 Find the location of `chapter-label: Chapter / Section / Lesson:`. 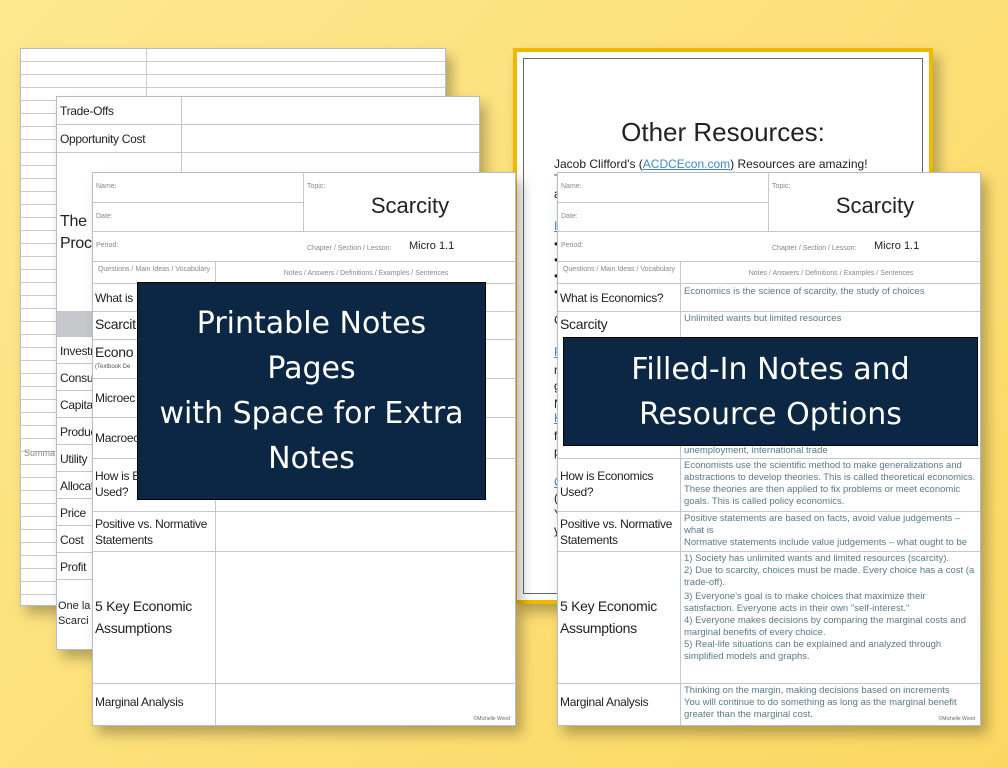

chapter-label: Chapter / Section / Lesson: is located at coordinates (814, 248).